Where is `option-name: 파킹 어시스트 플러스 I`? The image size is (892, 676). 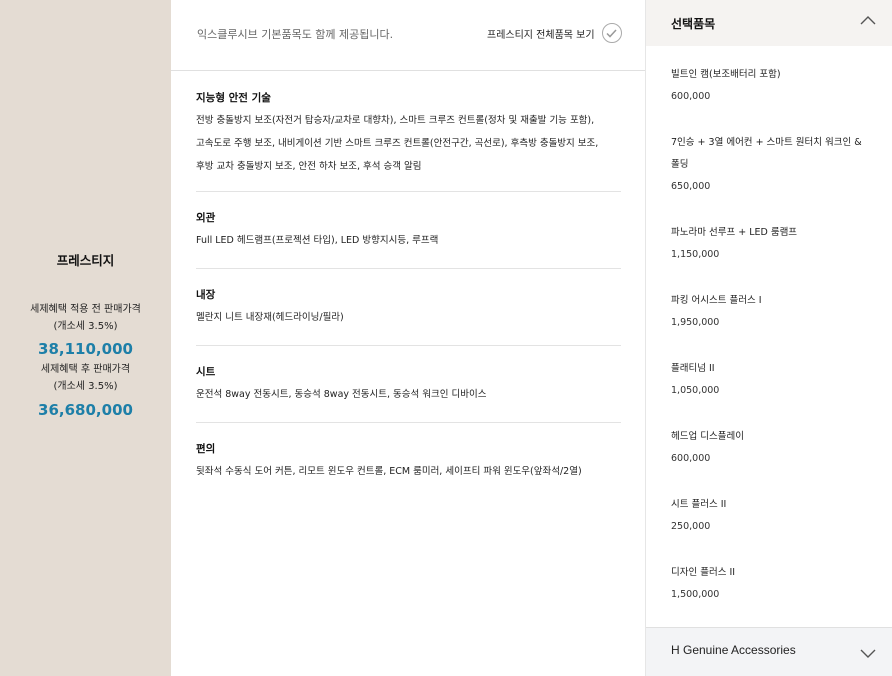
option-name: 파킹 어시스트 플러스 I is located at coordinates (716, 300).